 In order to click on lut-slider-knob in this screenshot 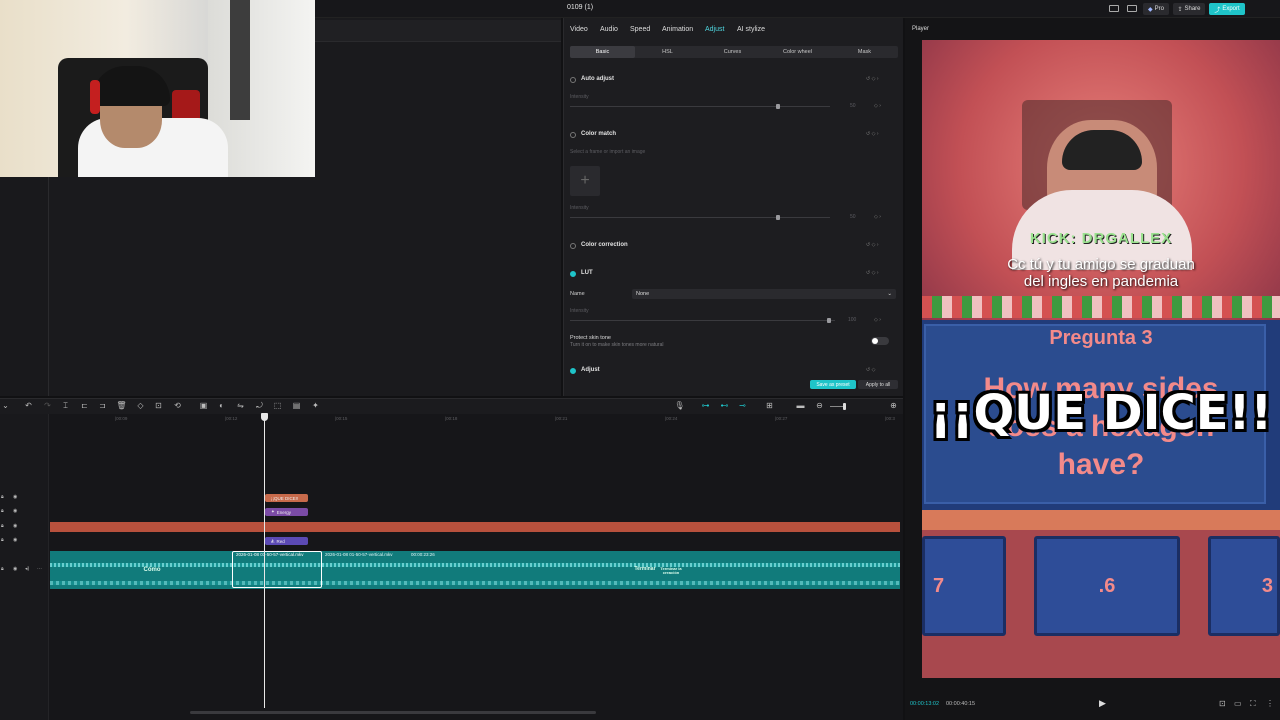, I will do `click(829, 320)`.